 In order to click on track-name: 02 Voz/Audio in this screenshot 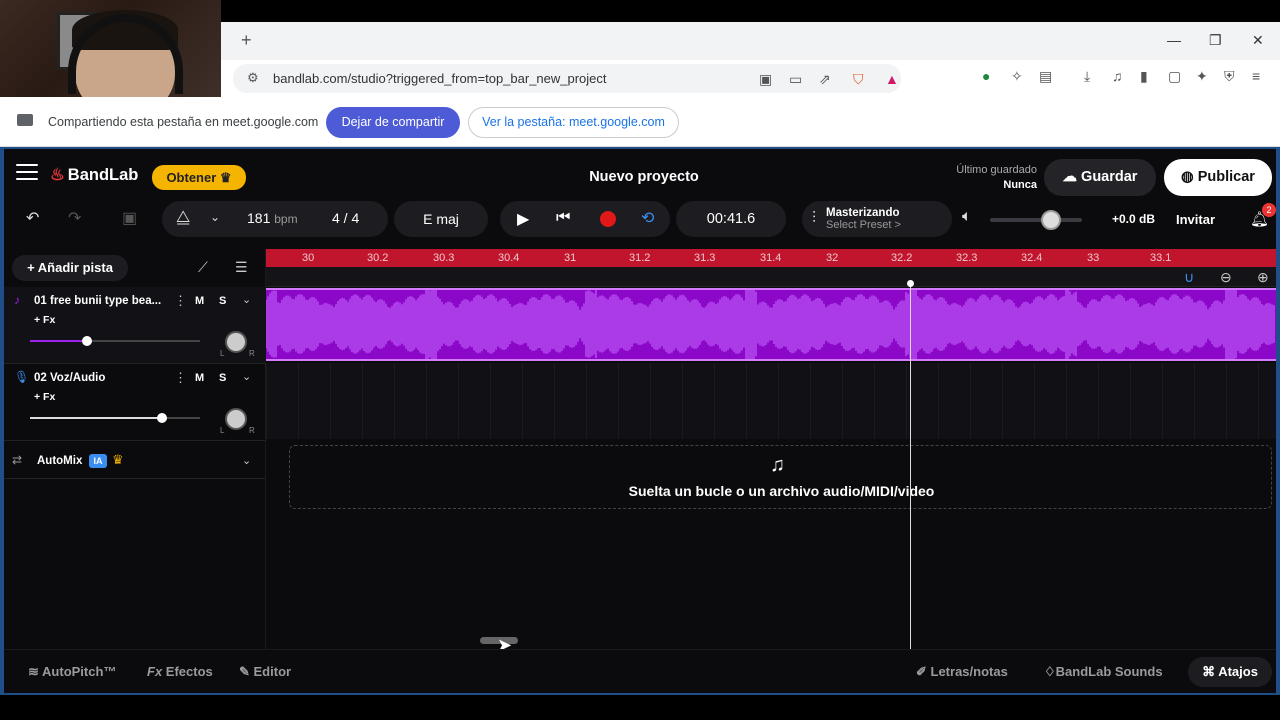, I will do `click(69, 378)`.